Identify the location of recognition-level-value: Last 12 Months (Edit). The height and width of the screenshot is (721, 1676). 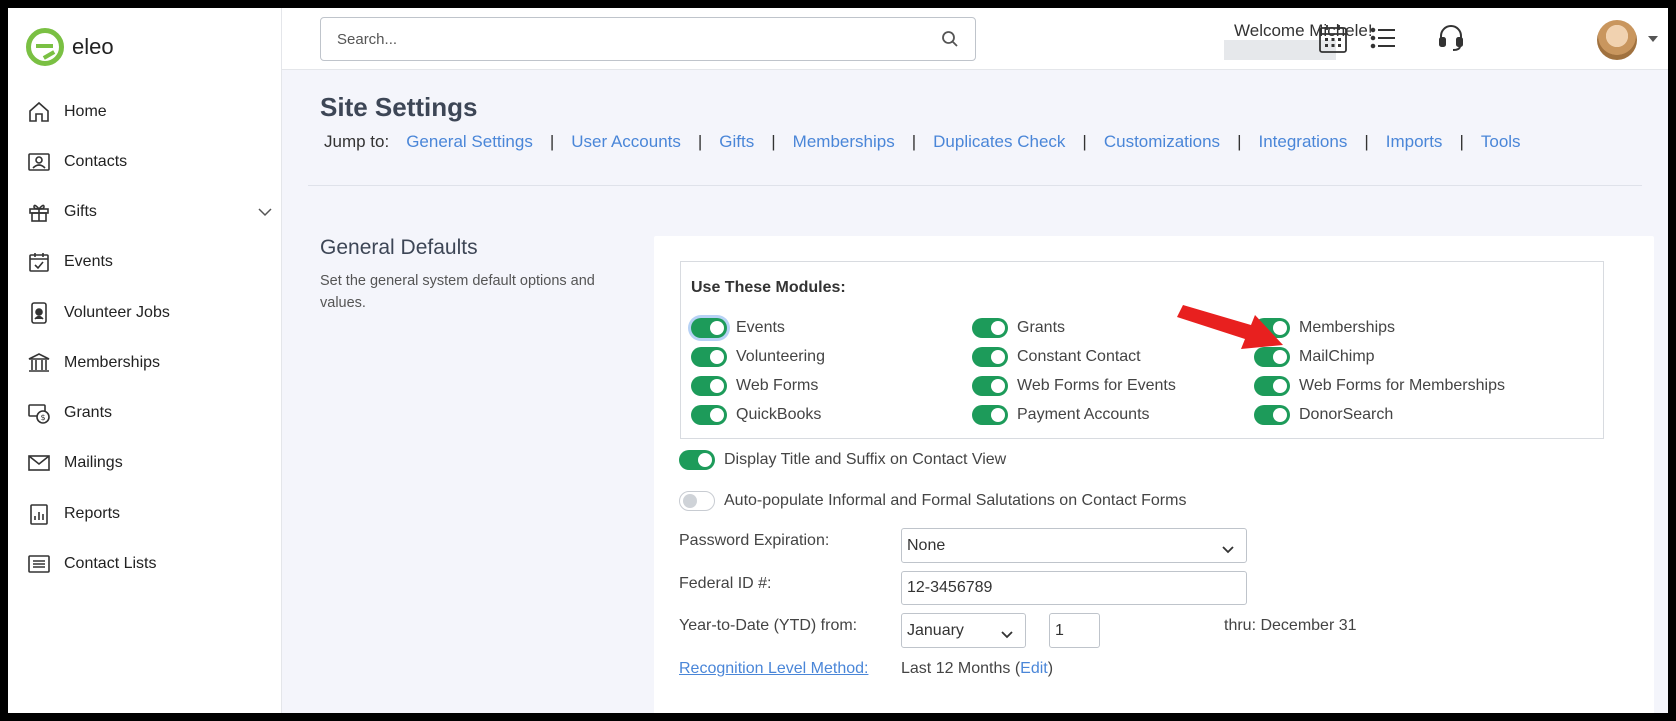
(977, 669).